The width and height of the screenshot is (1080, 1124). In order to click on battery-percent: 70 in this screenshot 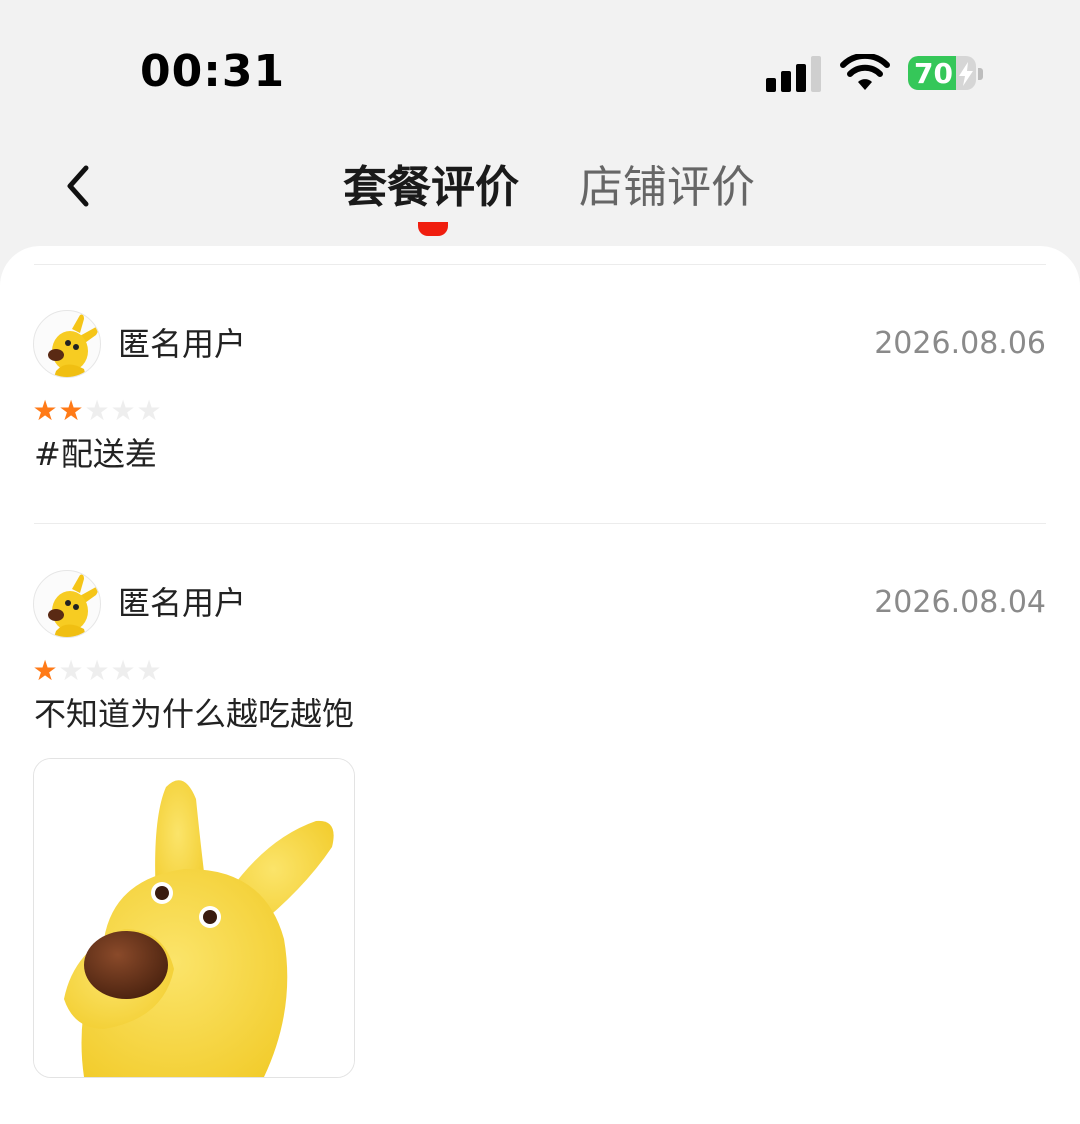, I will do `click(933, 73)`.